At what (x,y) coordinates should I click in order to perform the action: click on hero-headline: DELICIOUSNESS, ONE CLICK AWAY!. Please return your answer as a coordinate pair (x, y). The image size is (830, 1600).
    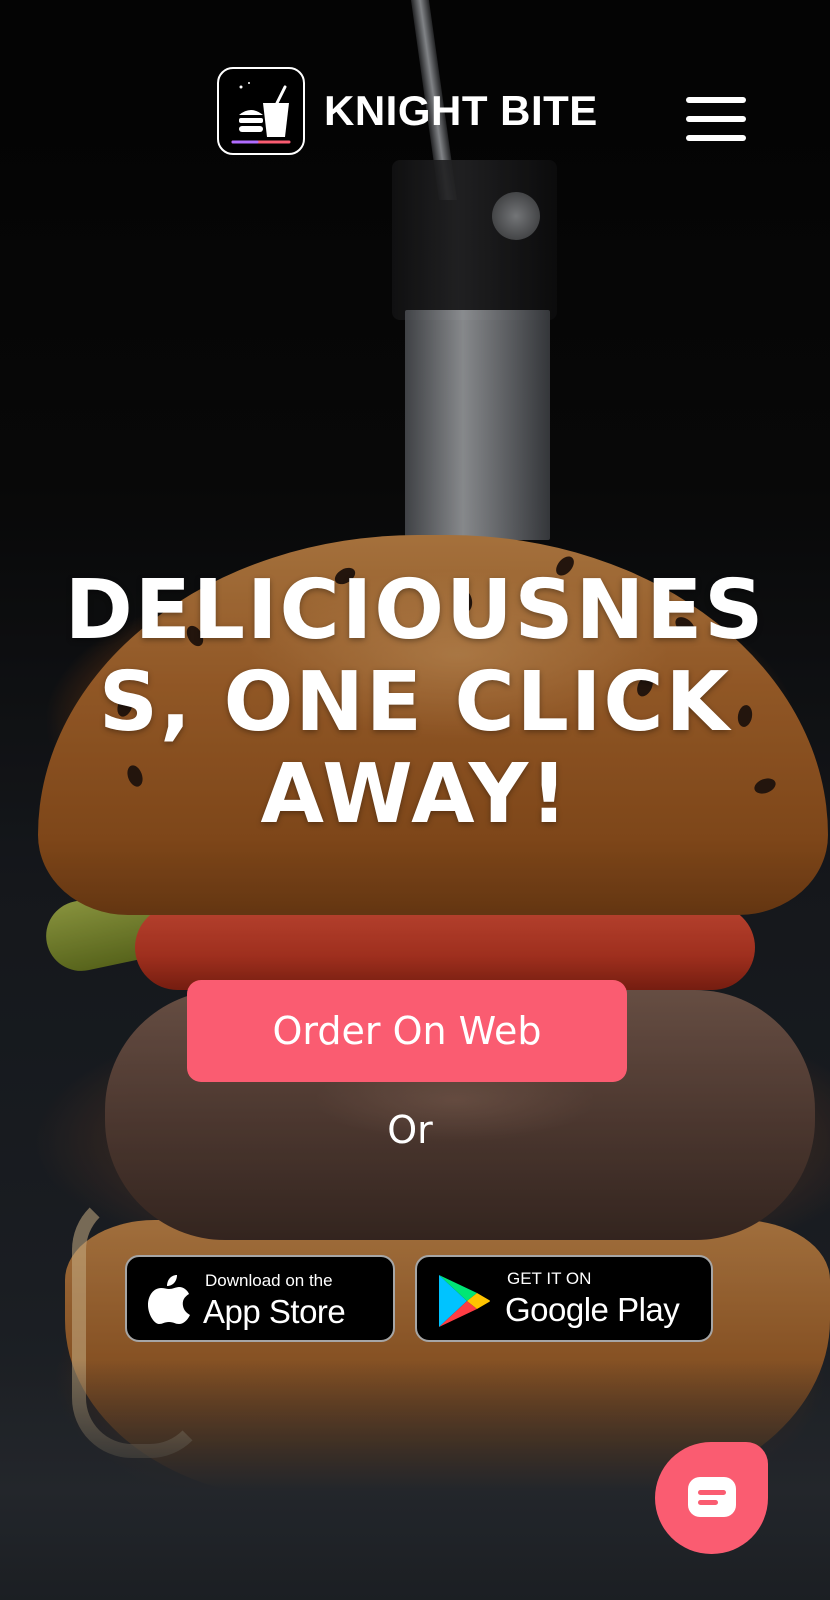
    Looking at the image, I should click on (415, 702).